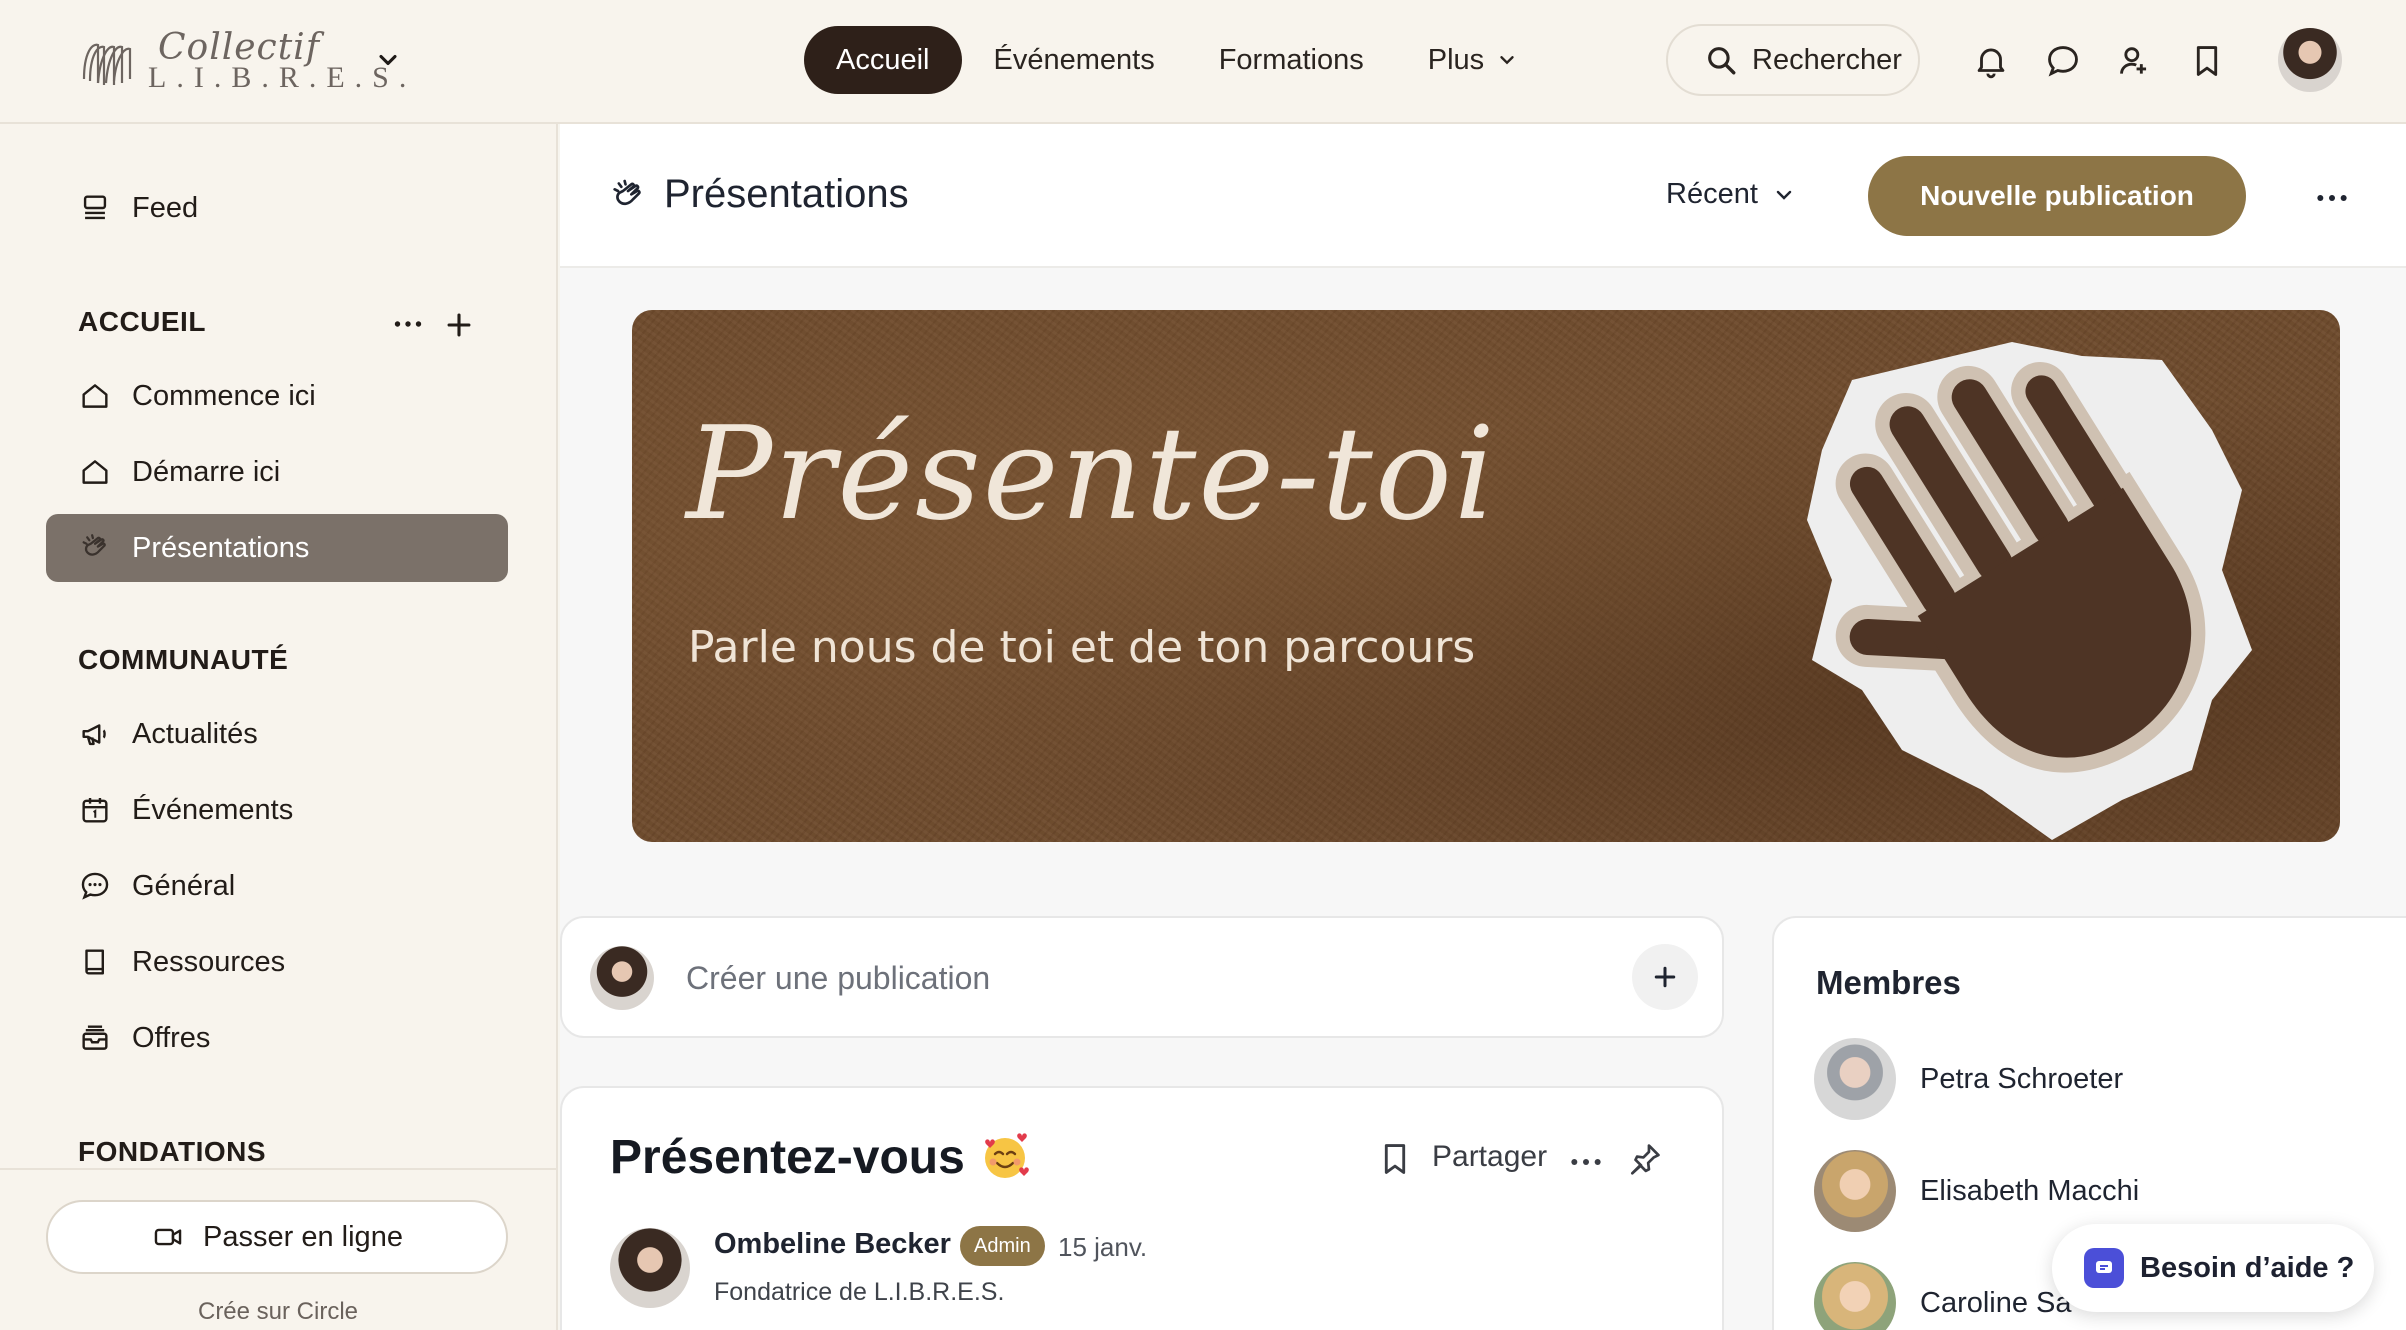 This screenshot has height=1330, width=2406. I want to click on sidebar-item-demarre-ici: Démarre ici, so click(277, 472).